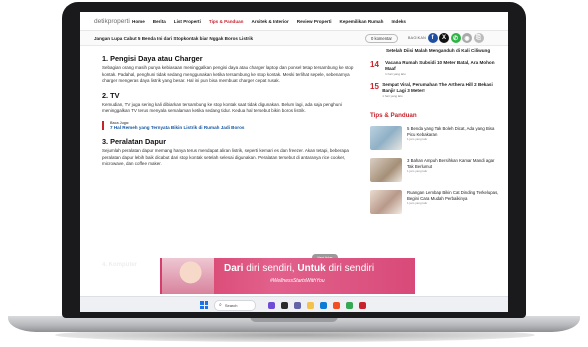 This screenshot has width=588, height=347. I want to click on banner-headline: Dari diri sendiri, Untuk diri sendiri, so click(299, 268).